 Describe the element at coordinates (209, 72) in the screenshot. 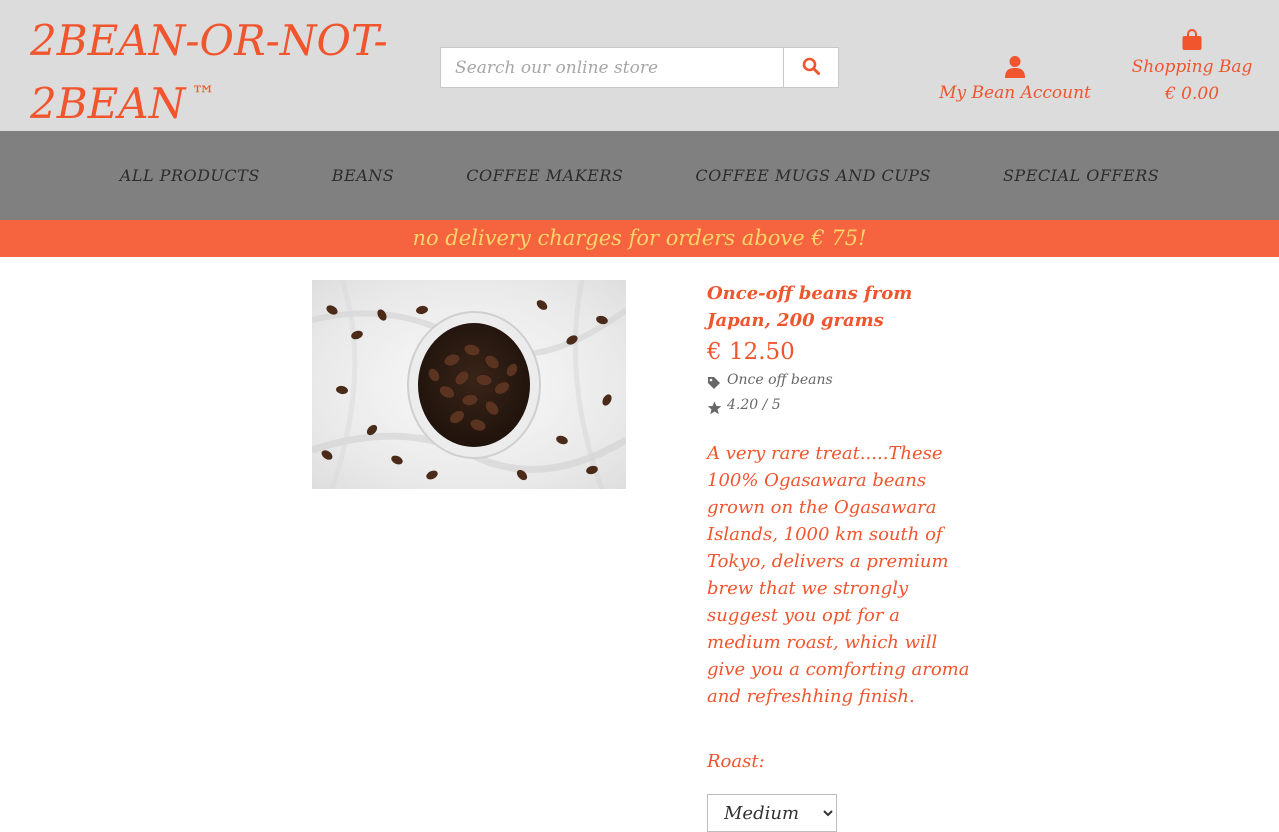

I see `logo-text: 2BEAN-OR-NOT-2BEAN` at that location.